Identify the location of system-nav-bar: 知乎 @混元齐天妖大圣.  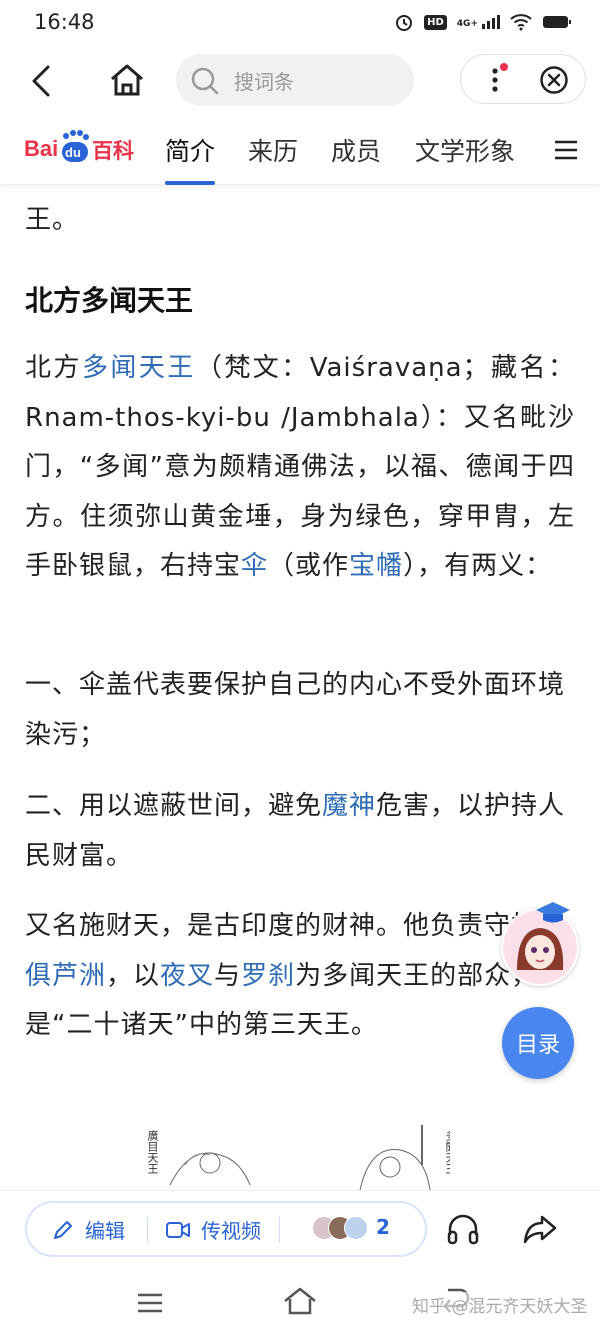
(300, 1303).